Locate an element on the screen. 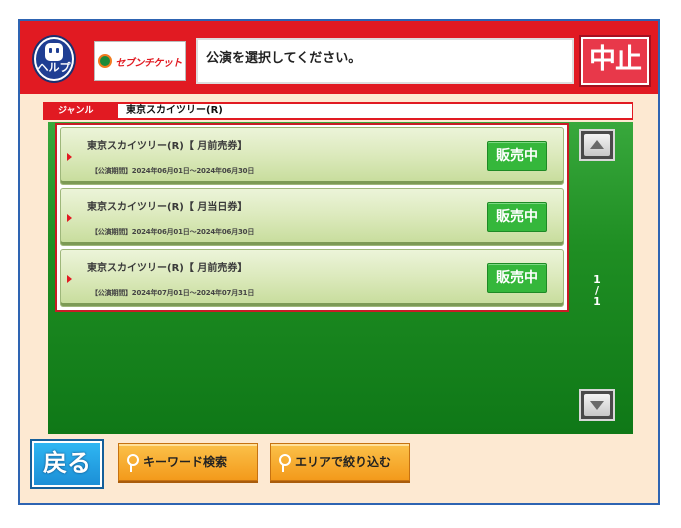  keyword-search-button: キーワード検索 is located at coordinates (188, 462).